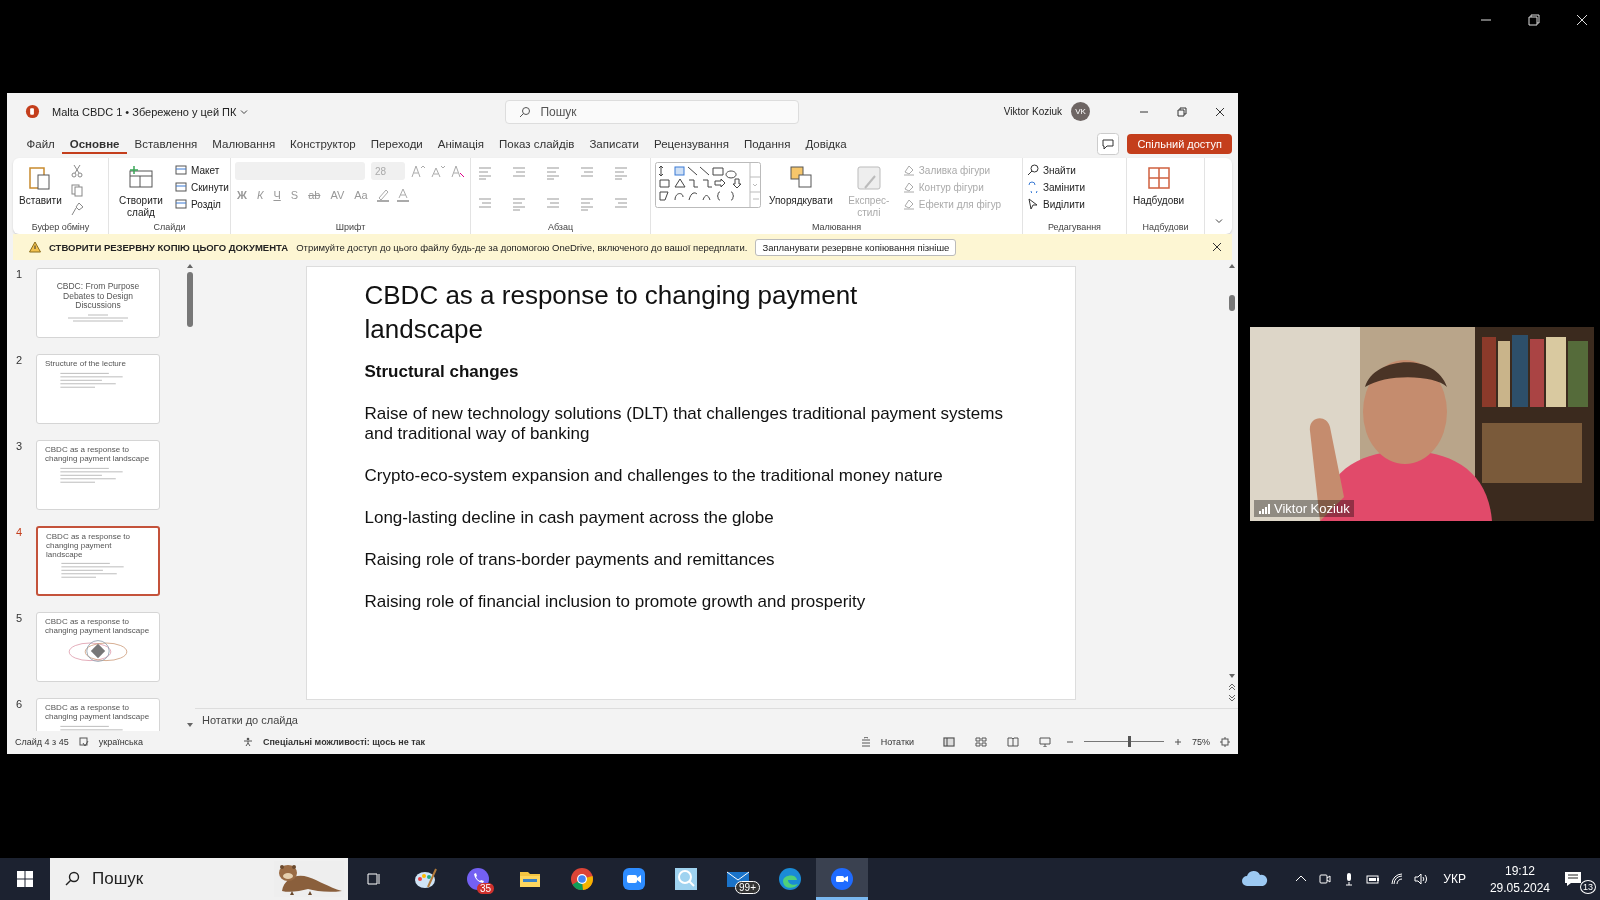 This screenshot has height=900, width=1600. Describe the element at coordinates (842, 879) in the screenshot. I see `taskbar-app` at that location.